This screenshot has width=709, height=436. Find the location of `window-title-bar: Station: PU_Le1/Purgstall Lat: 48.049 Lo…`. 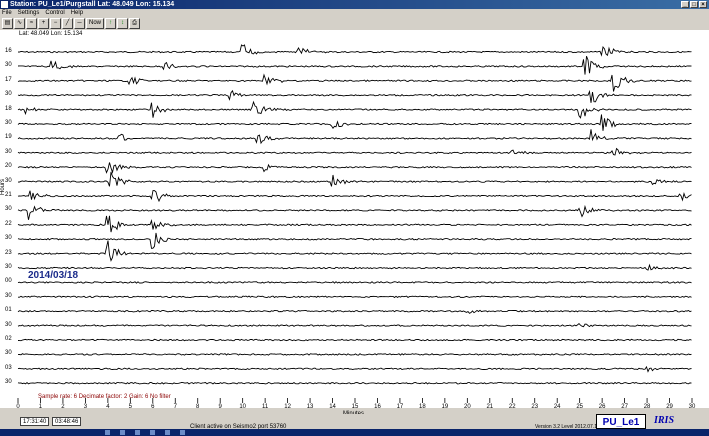

window-title-bar: Station: PU_Le1/Purgstall Lat: 48.049 Lo… is located at coordinates (354, 4).